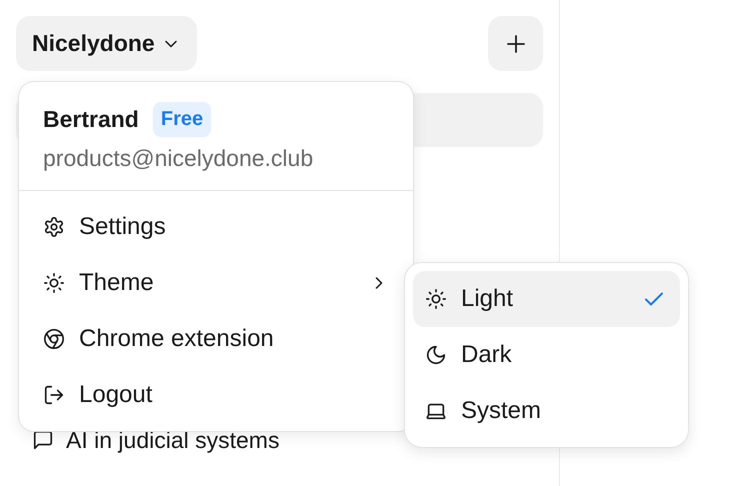  I want to click on theme-option: Dark, so click(546, 355).